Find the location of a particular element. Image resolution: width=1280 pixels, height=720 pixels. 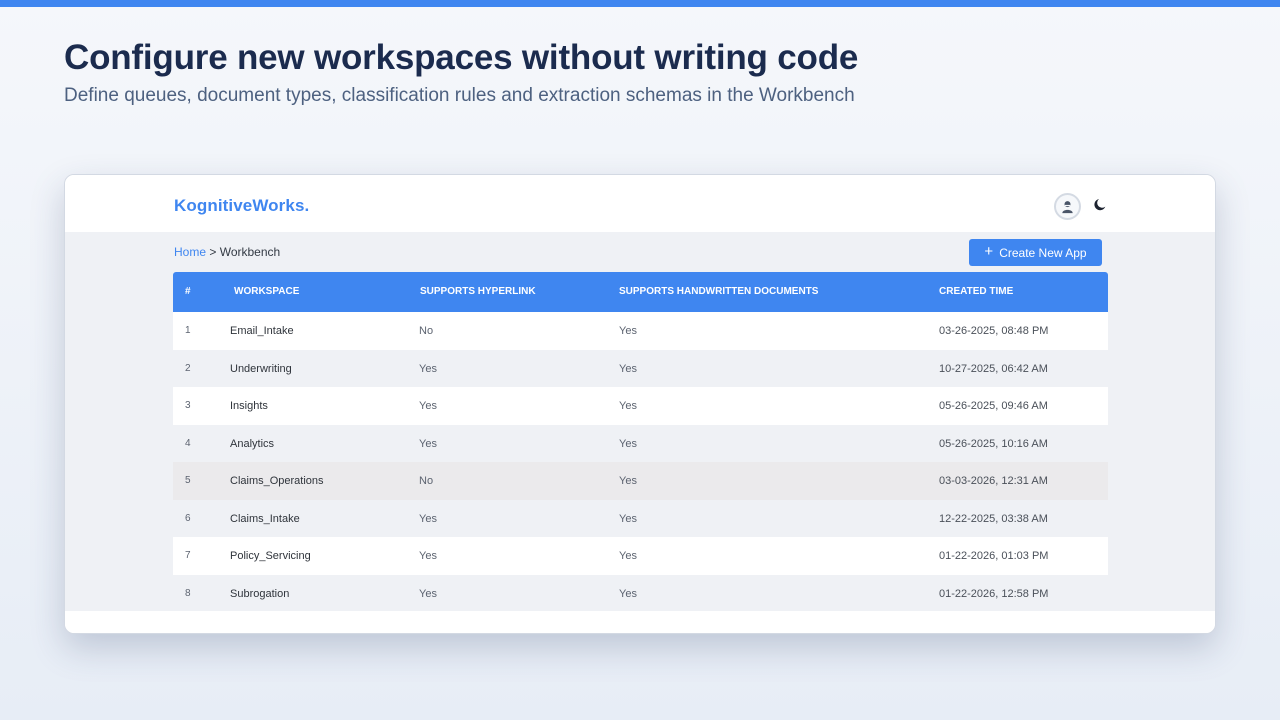

top-accent-bar is located at coordinates (640, 3).